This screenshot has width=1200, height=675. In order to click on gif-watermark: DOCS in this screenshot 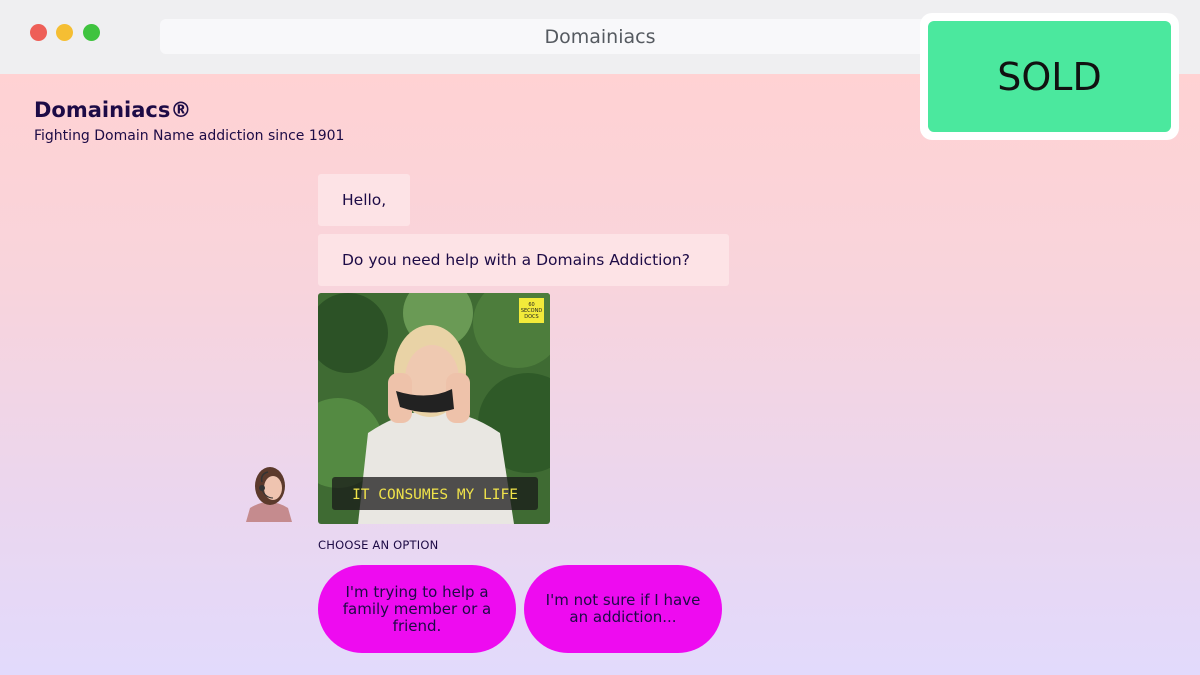, I will do `click(531, 317)`.